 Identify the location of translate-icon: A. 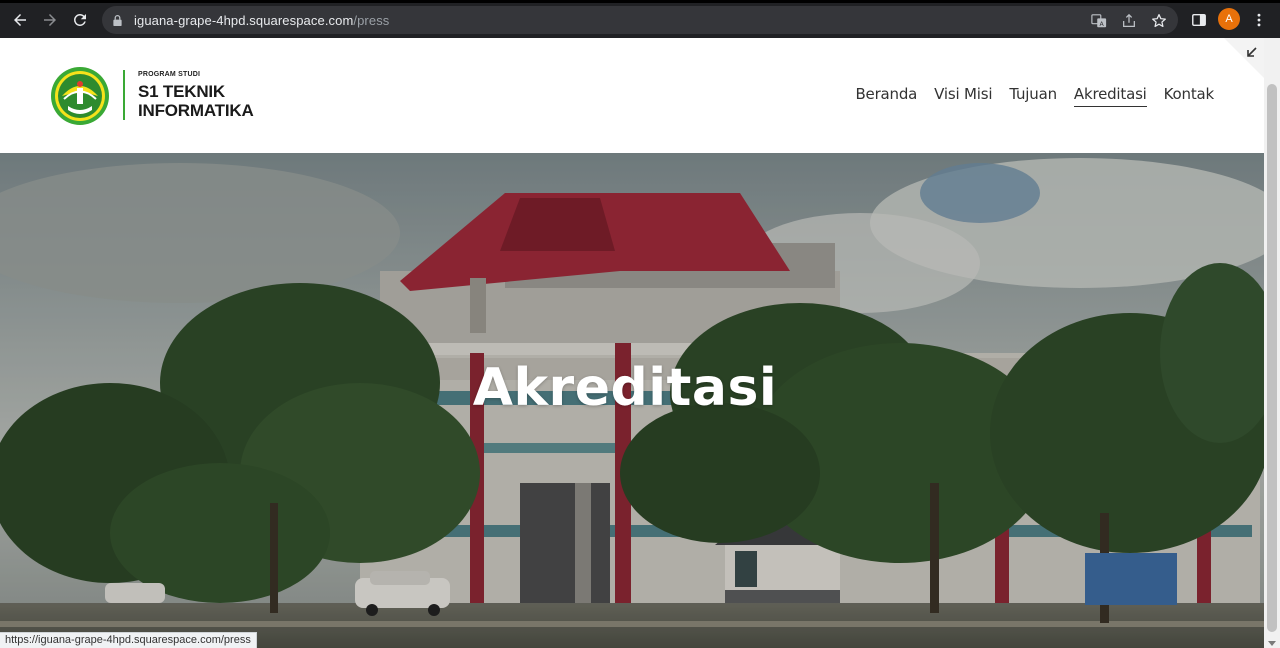
(1099, 21).